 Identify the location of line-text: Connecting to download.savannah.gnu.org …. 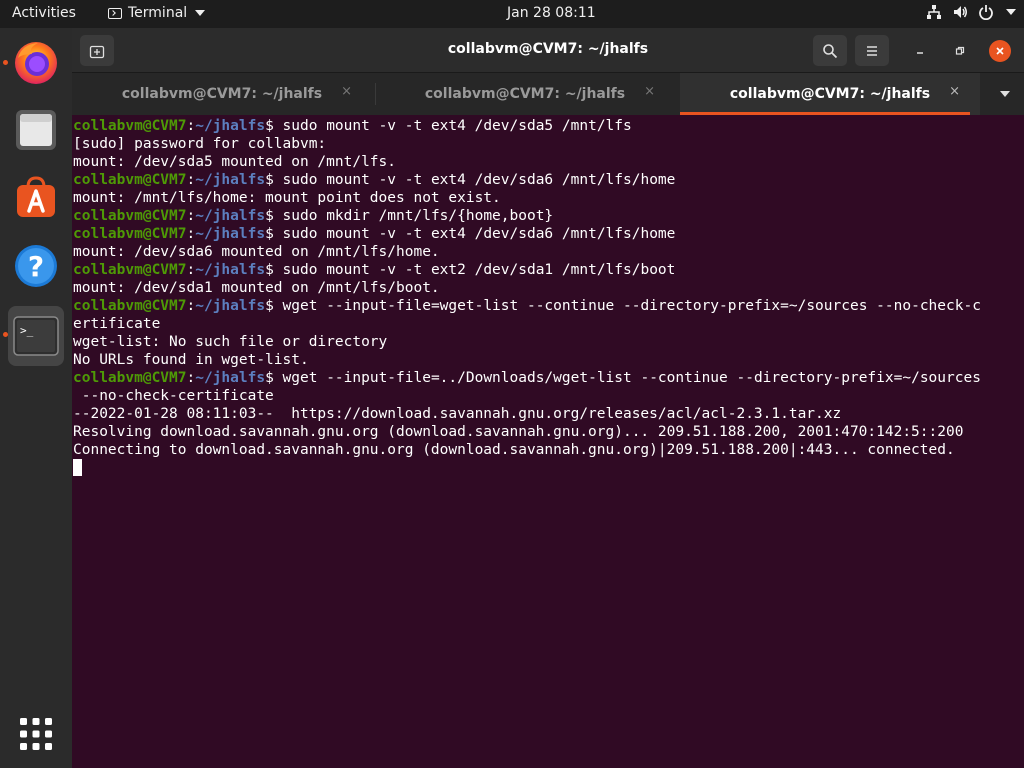
(514, 450).